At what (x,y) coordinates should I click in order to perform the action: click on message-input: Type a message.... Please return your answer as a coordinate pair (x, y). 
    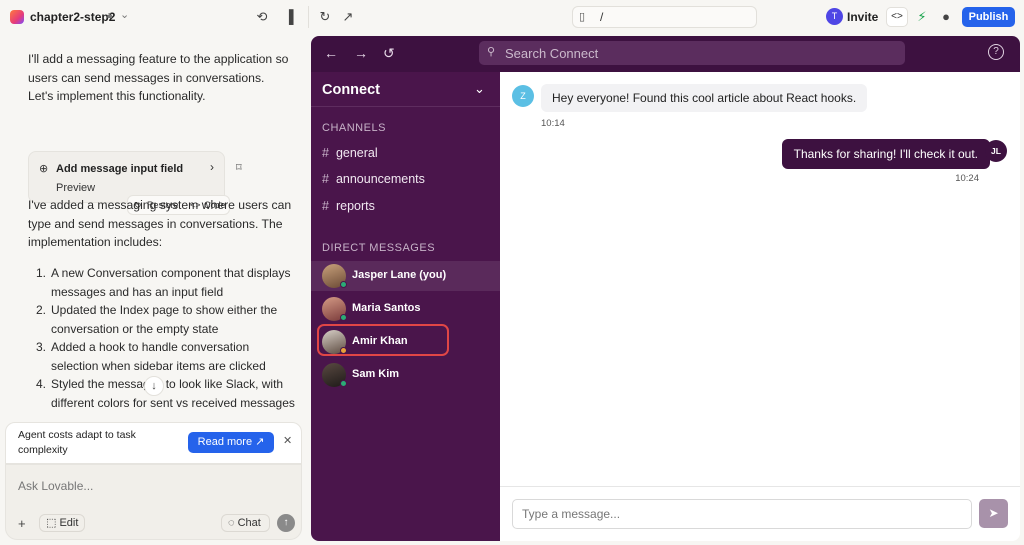
    Looking at the image, I should click on (742, 514).